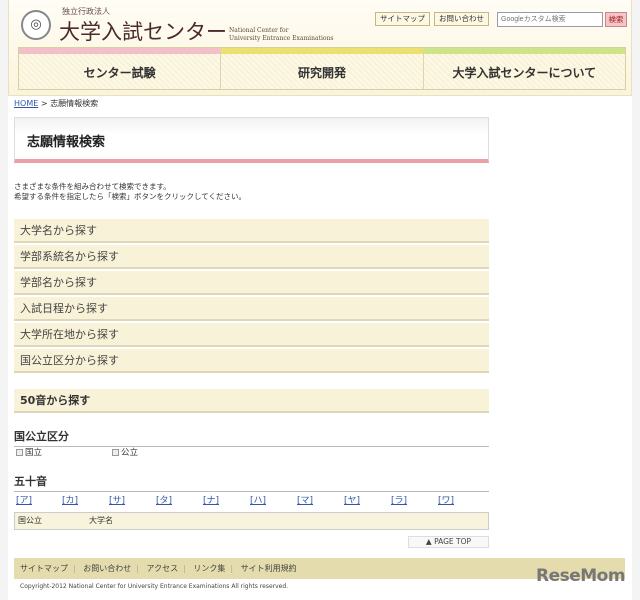 This screenshot has width=640, height=600. What do you see at coordinates (130, 196) in the screenshot?
I see `intro-line: 希望する条件を指定したら「検索」ボタンをクリックしてください。` at bounding box center [130, 196].